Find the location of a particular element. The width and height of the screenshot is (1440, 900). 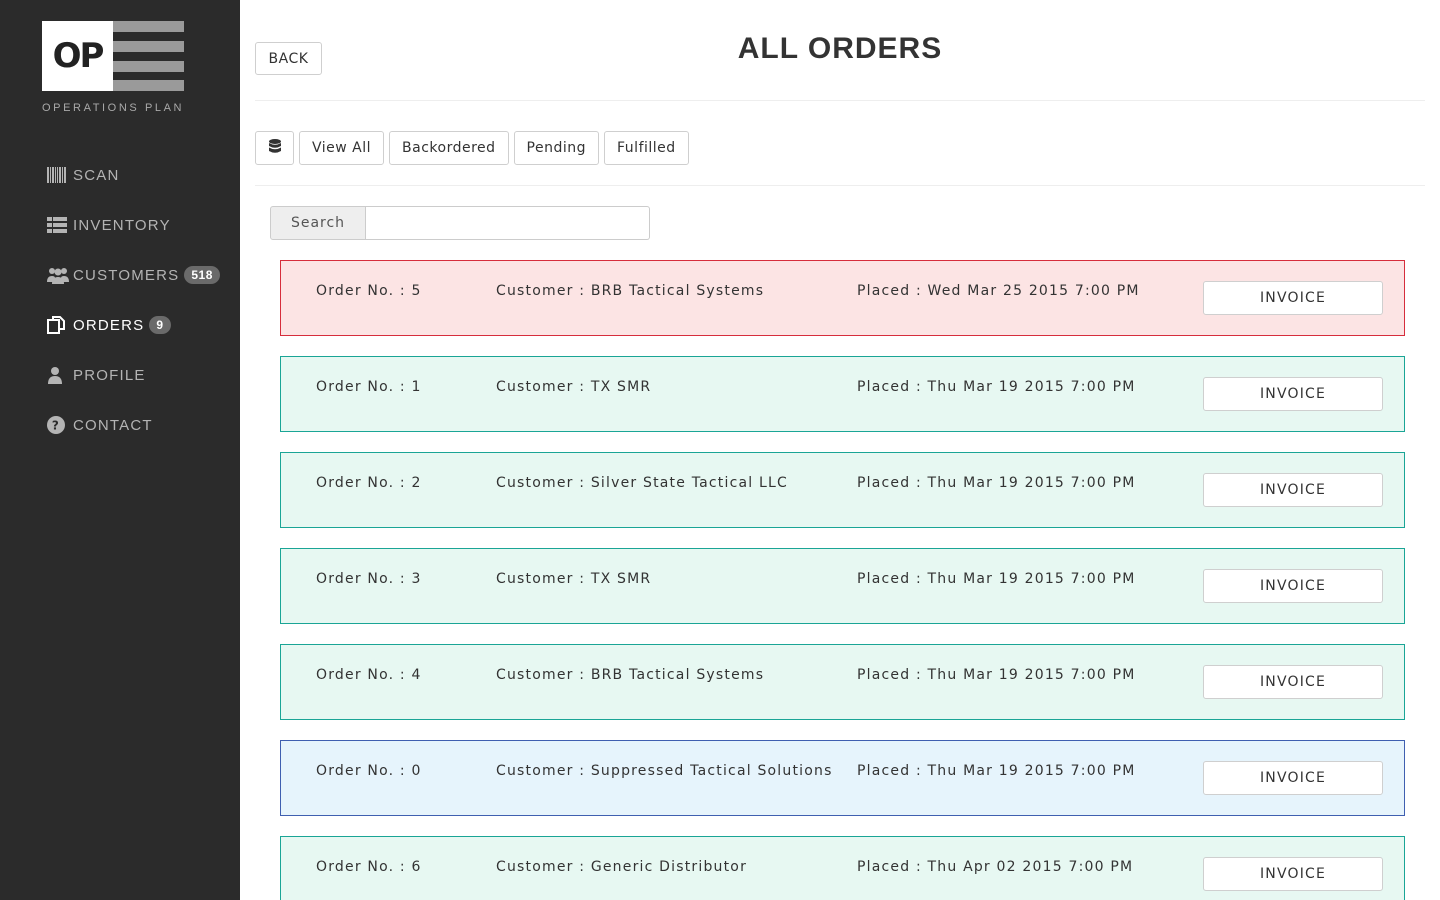

users-icon is located at coordinates (58, 275).